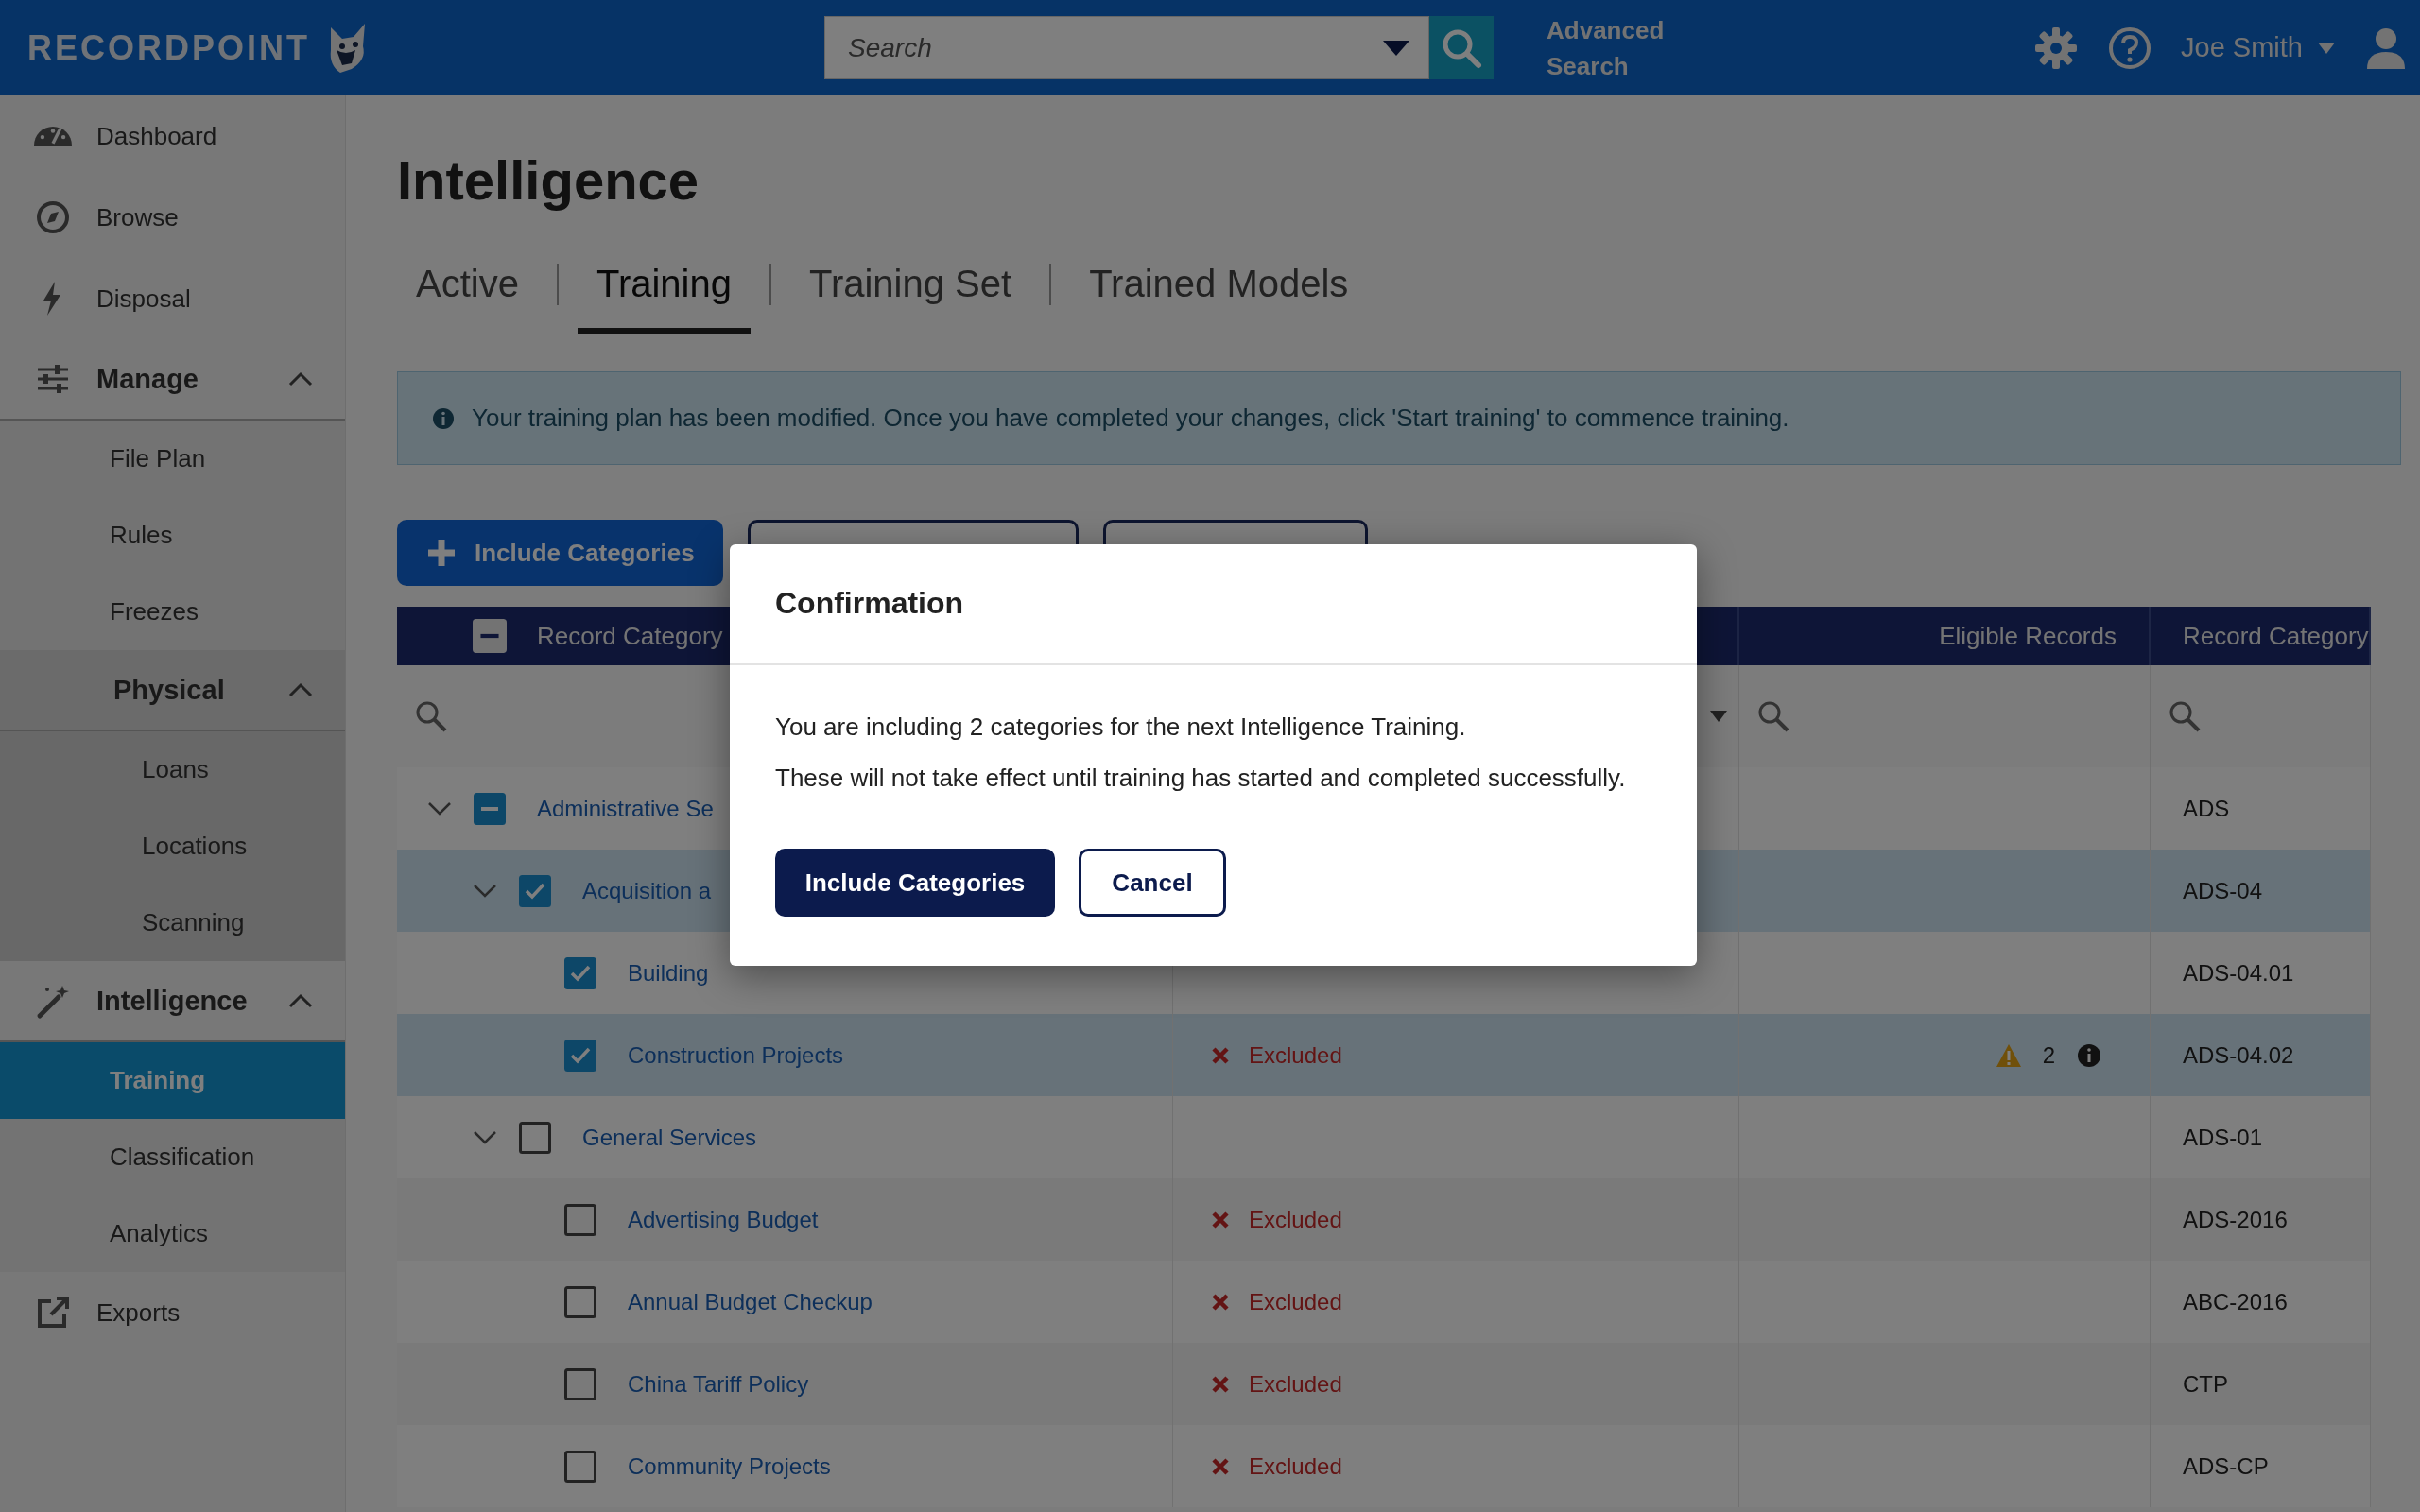  What do you see at coordinates (467, 293) in the screenshot?
I see `tab: Active` at bounding box center [467, 293].